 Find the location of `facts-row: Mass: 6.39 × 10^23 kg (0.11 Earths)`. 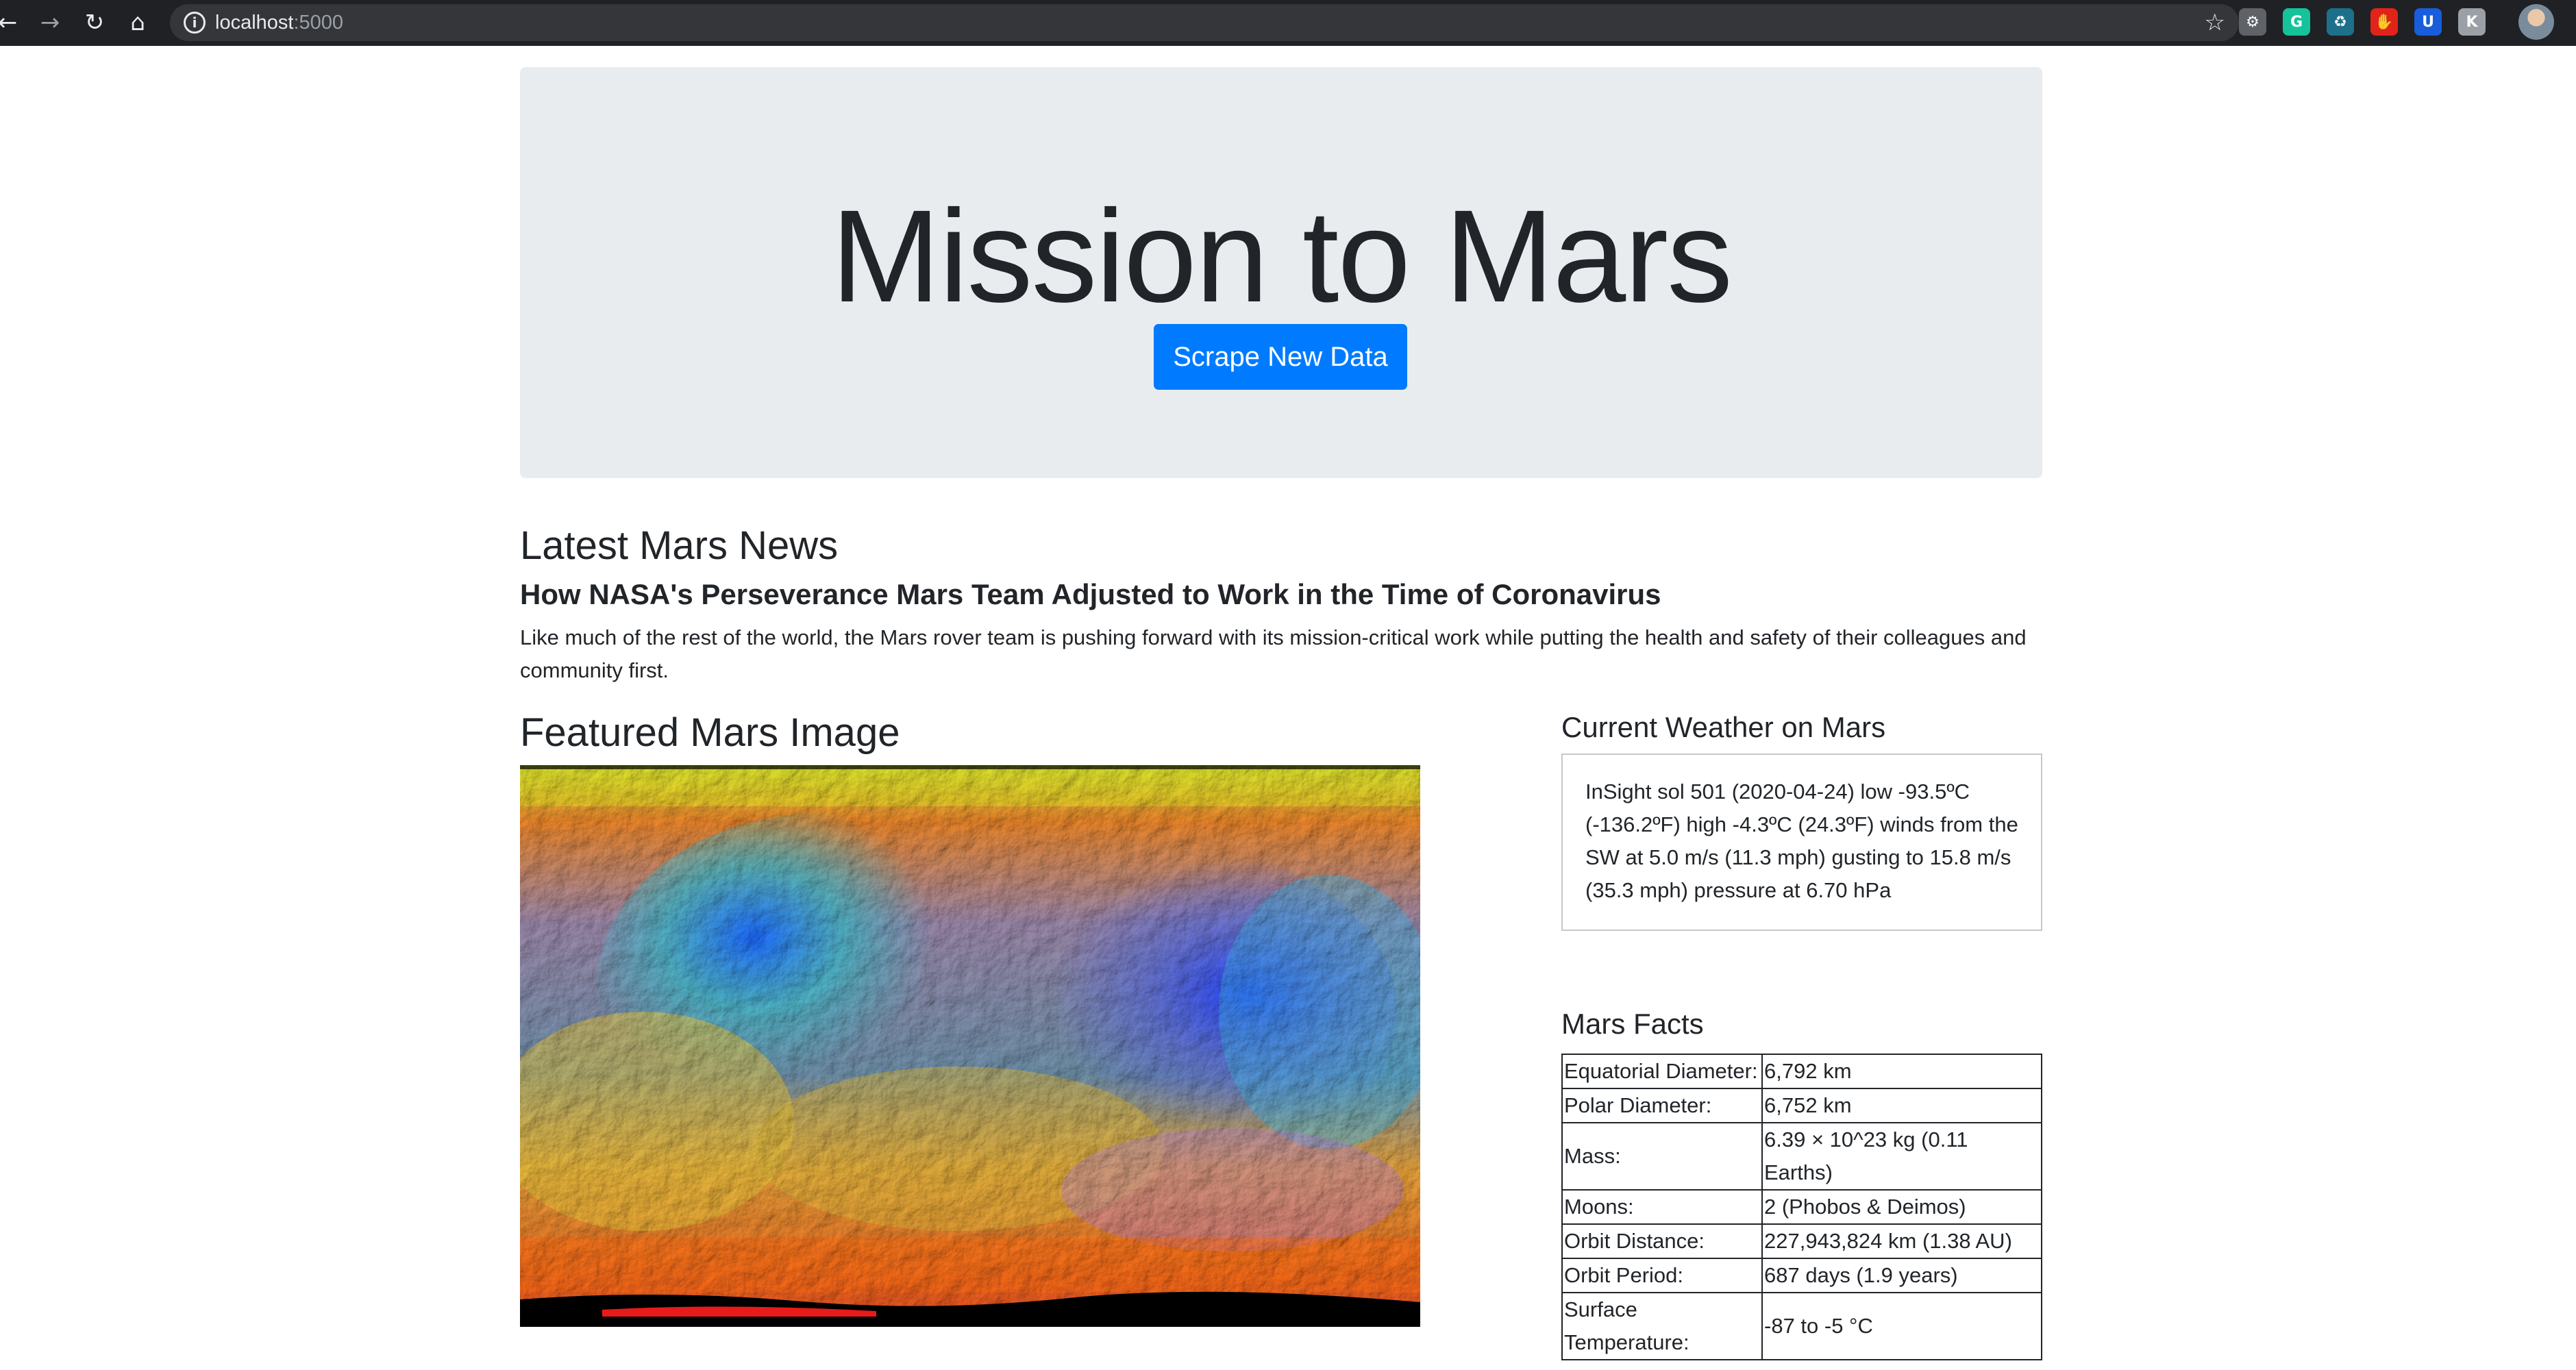

facts-row: Mass: 6.39 × 10^23 kg (0.11 Earths) is located at coordinates (1801, 1157).